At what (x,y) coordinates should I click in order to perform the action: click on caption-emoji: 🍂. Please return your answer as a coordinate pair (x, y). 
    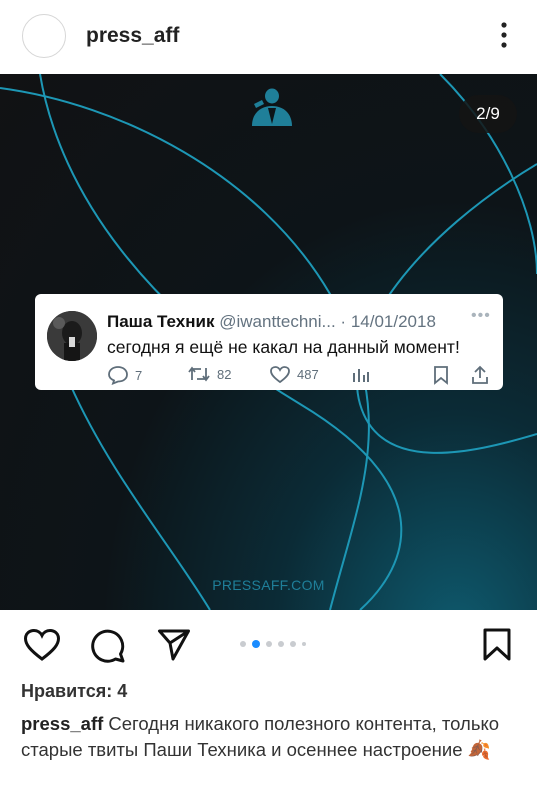
    Looking at the image, I should click on (479, 749).